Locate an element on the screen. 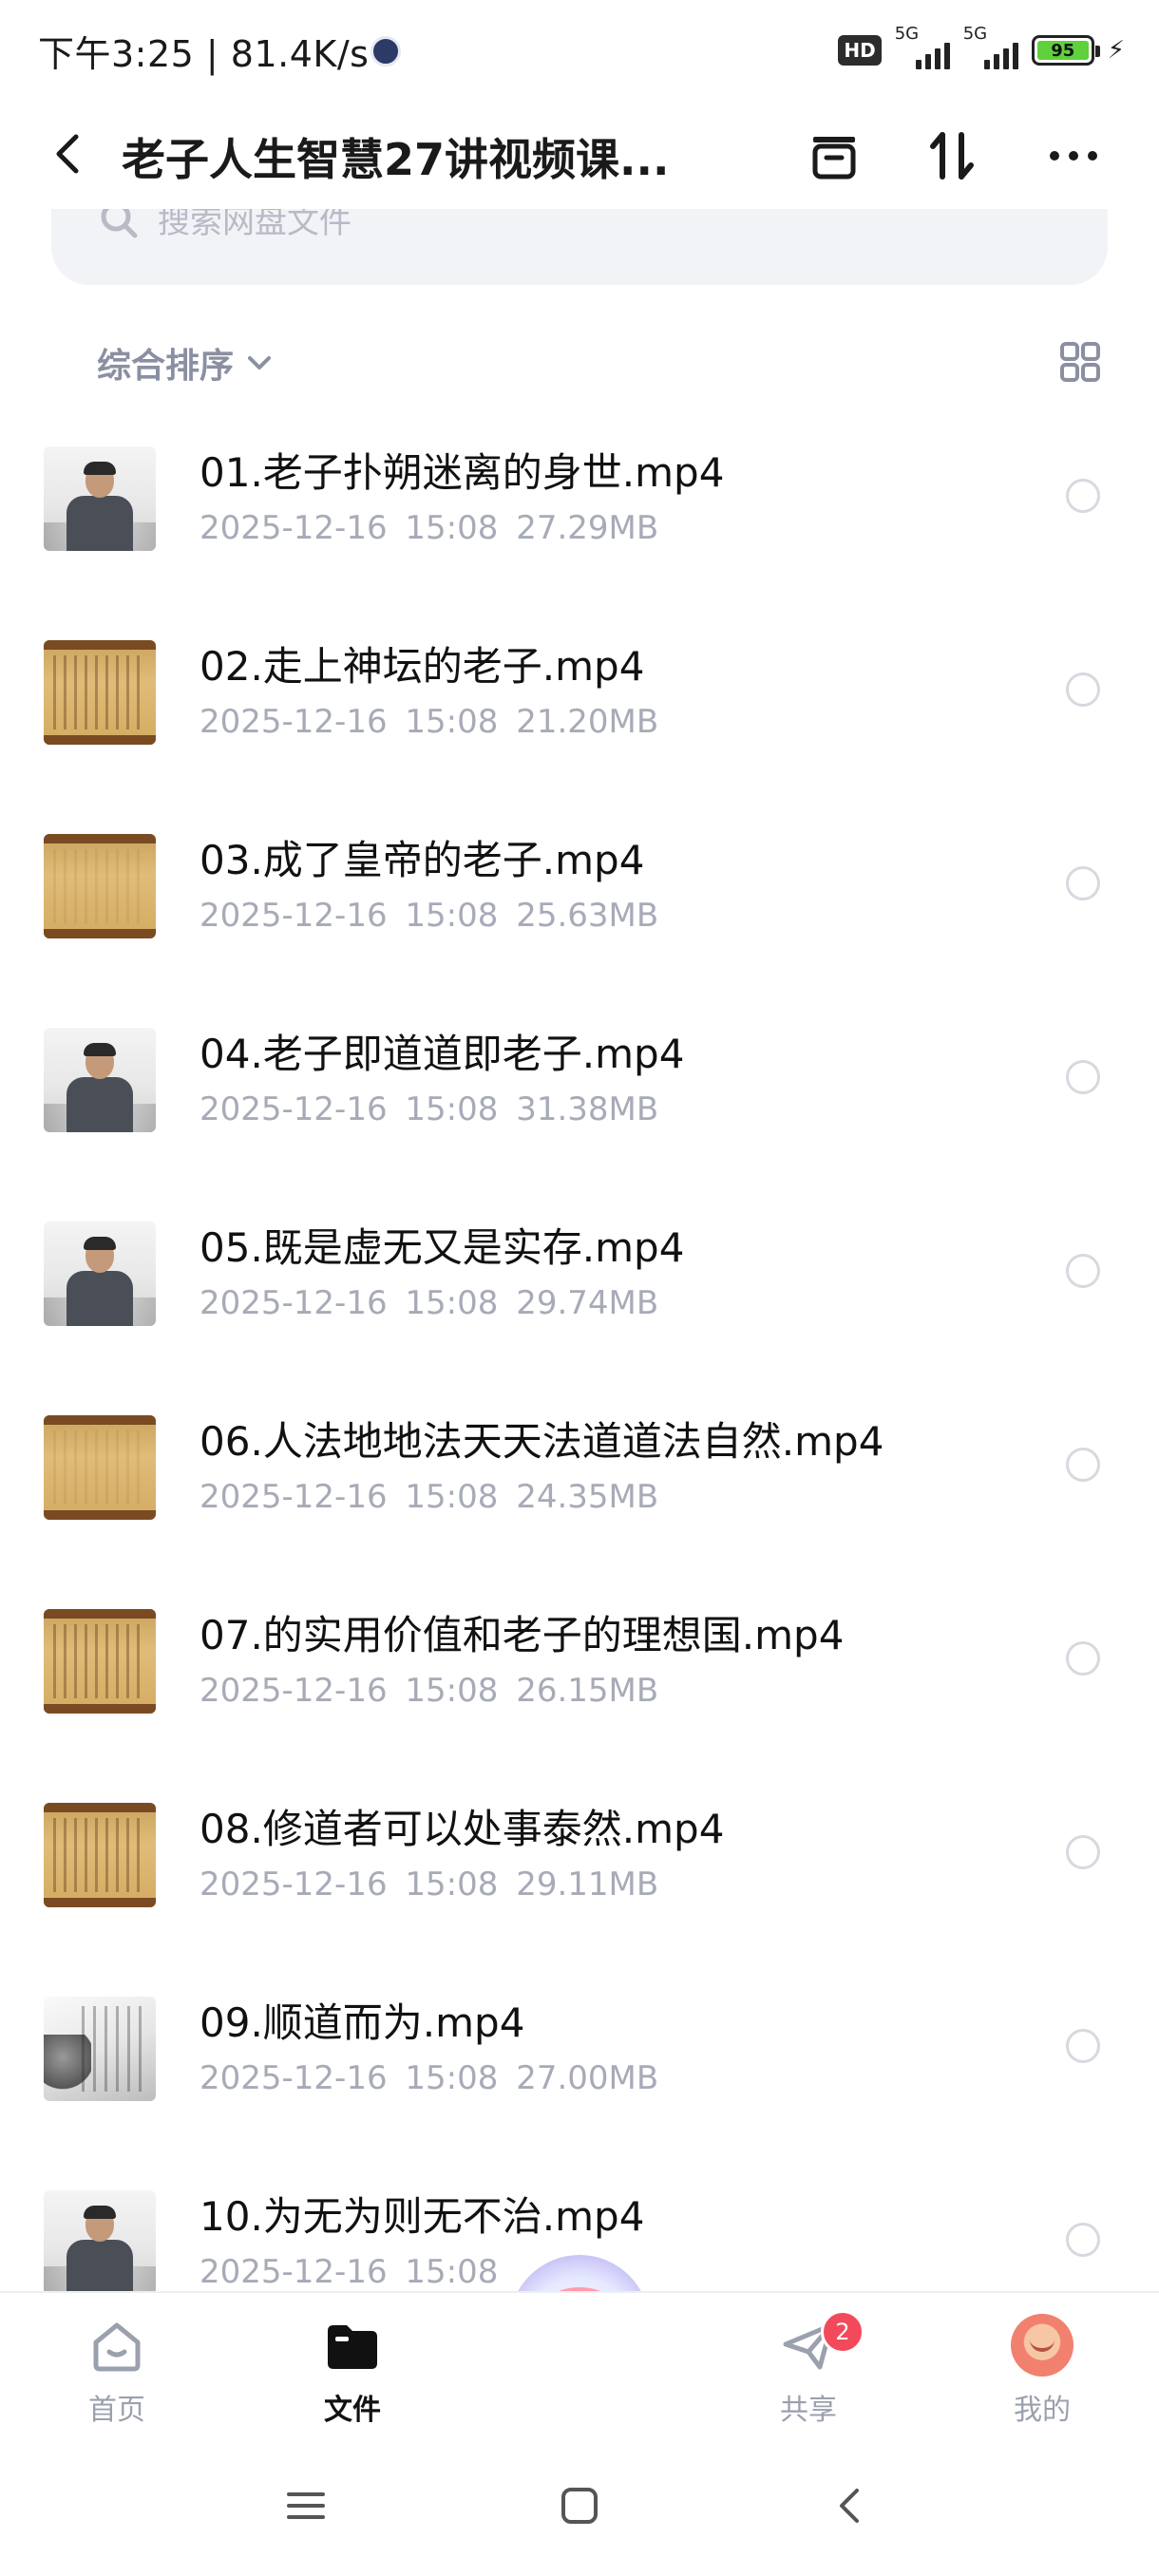  grid-view-button is located at coordinates (1080, 362).